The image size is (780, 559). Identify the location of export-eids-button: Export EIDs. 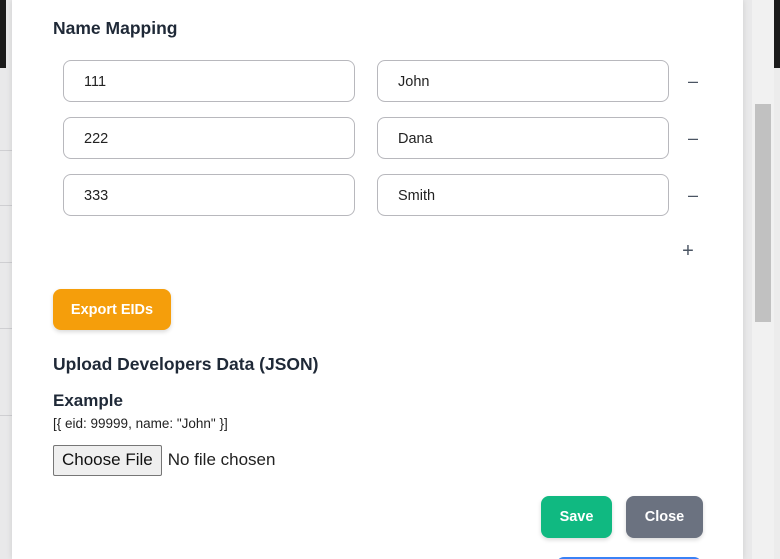
(112, 309).